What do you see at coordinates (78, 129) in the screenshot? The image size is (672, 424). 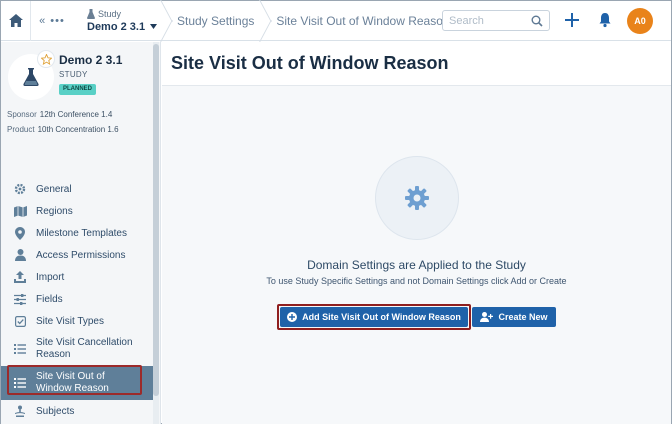 I see `product-value: 10th Concentration 1.6` at bounding box center [78, 129].